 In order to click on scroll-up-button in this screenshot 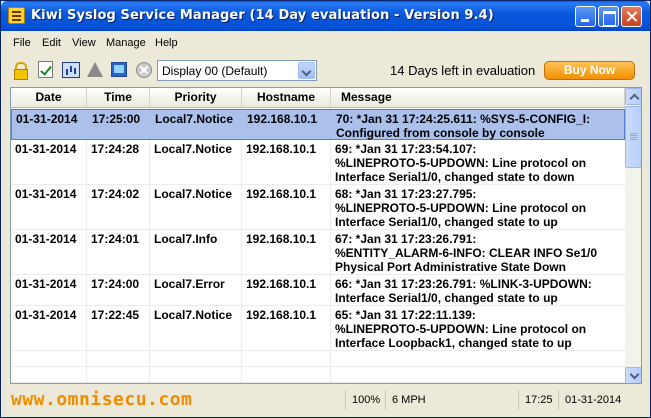, I will do `click(633, 96)`.